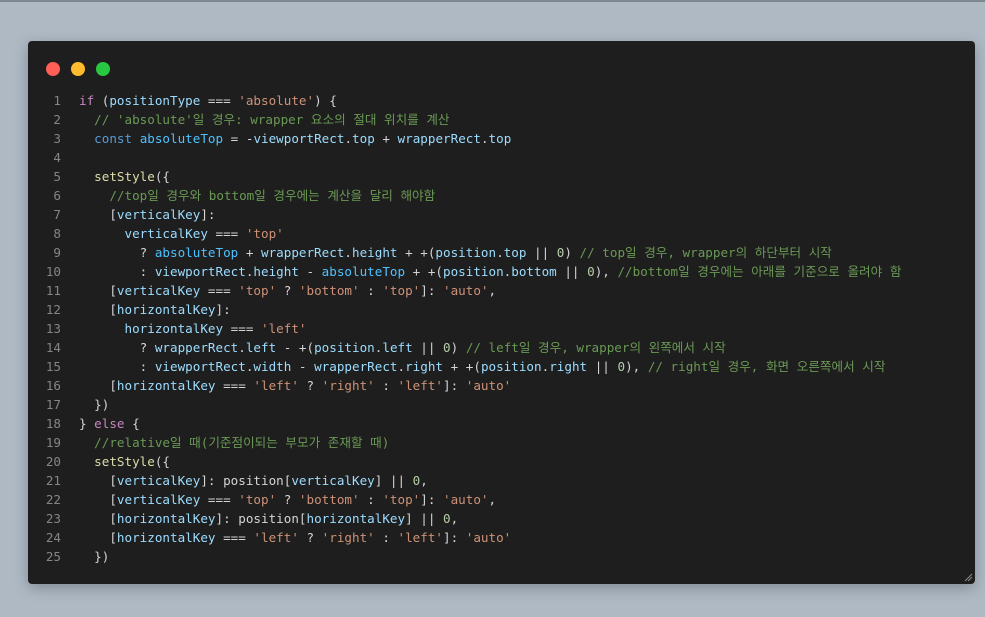  I want to click on code-line: 5 setStyle({, so click(501, 176).